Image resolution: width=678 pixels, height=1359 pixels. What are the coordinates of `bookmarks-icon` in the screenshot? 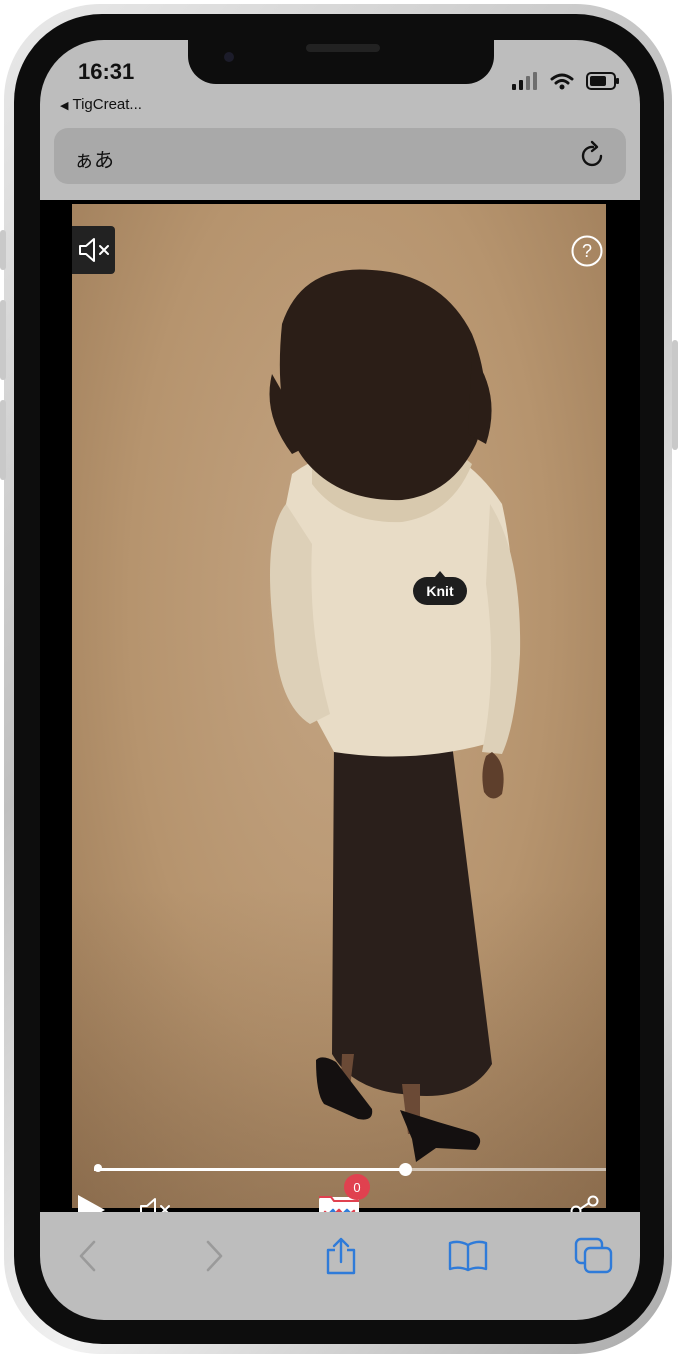 It's located at (468, 1256).